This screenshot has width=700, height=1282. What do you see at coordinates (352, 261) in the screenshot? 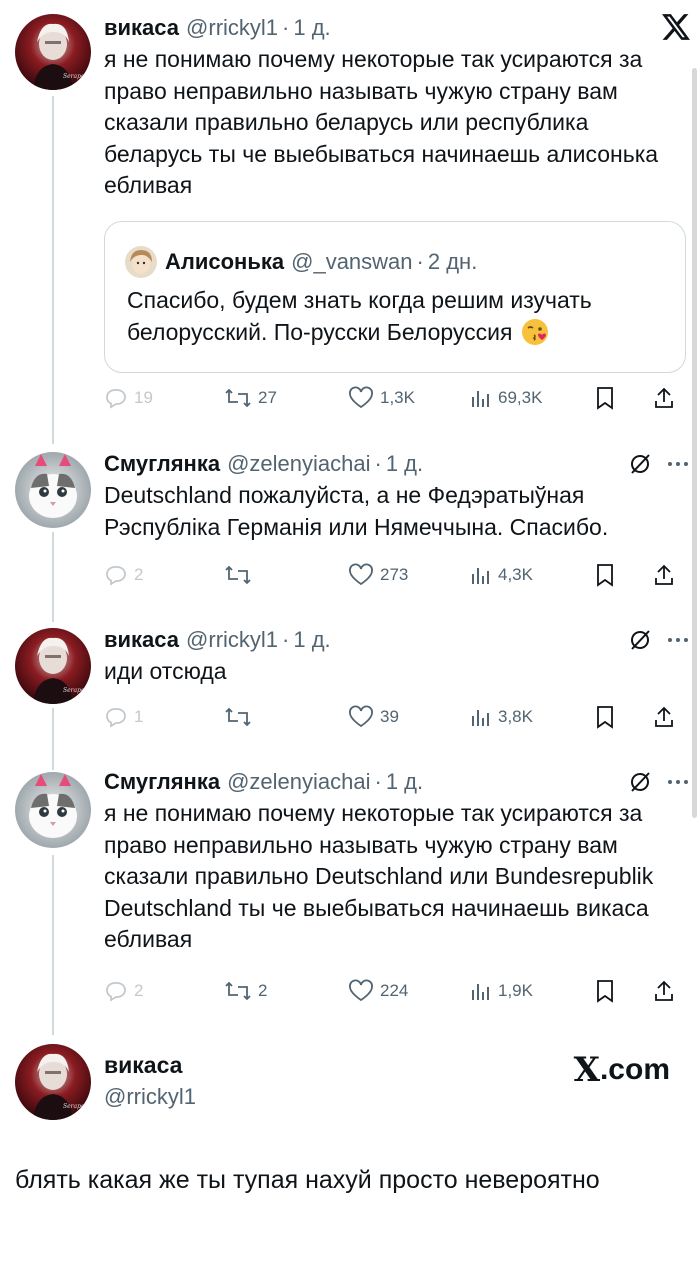
I see `quote-handle: @_vanswan` at bounding box center [352, 261].